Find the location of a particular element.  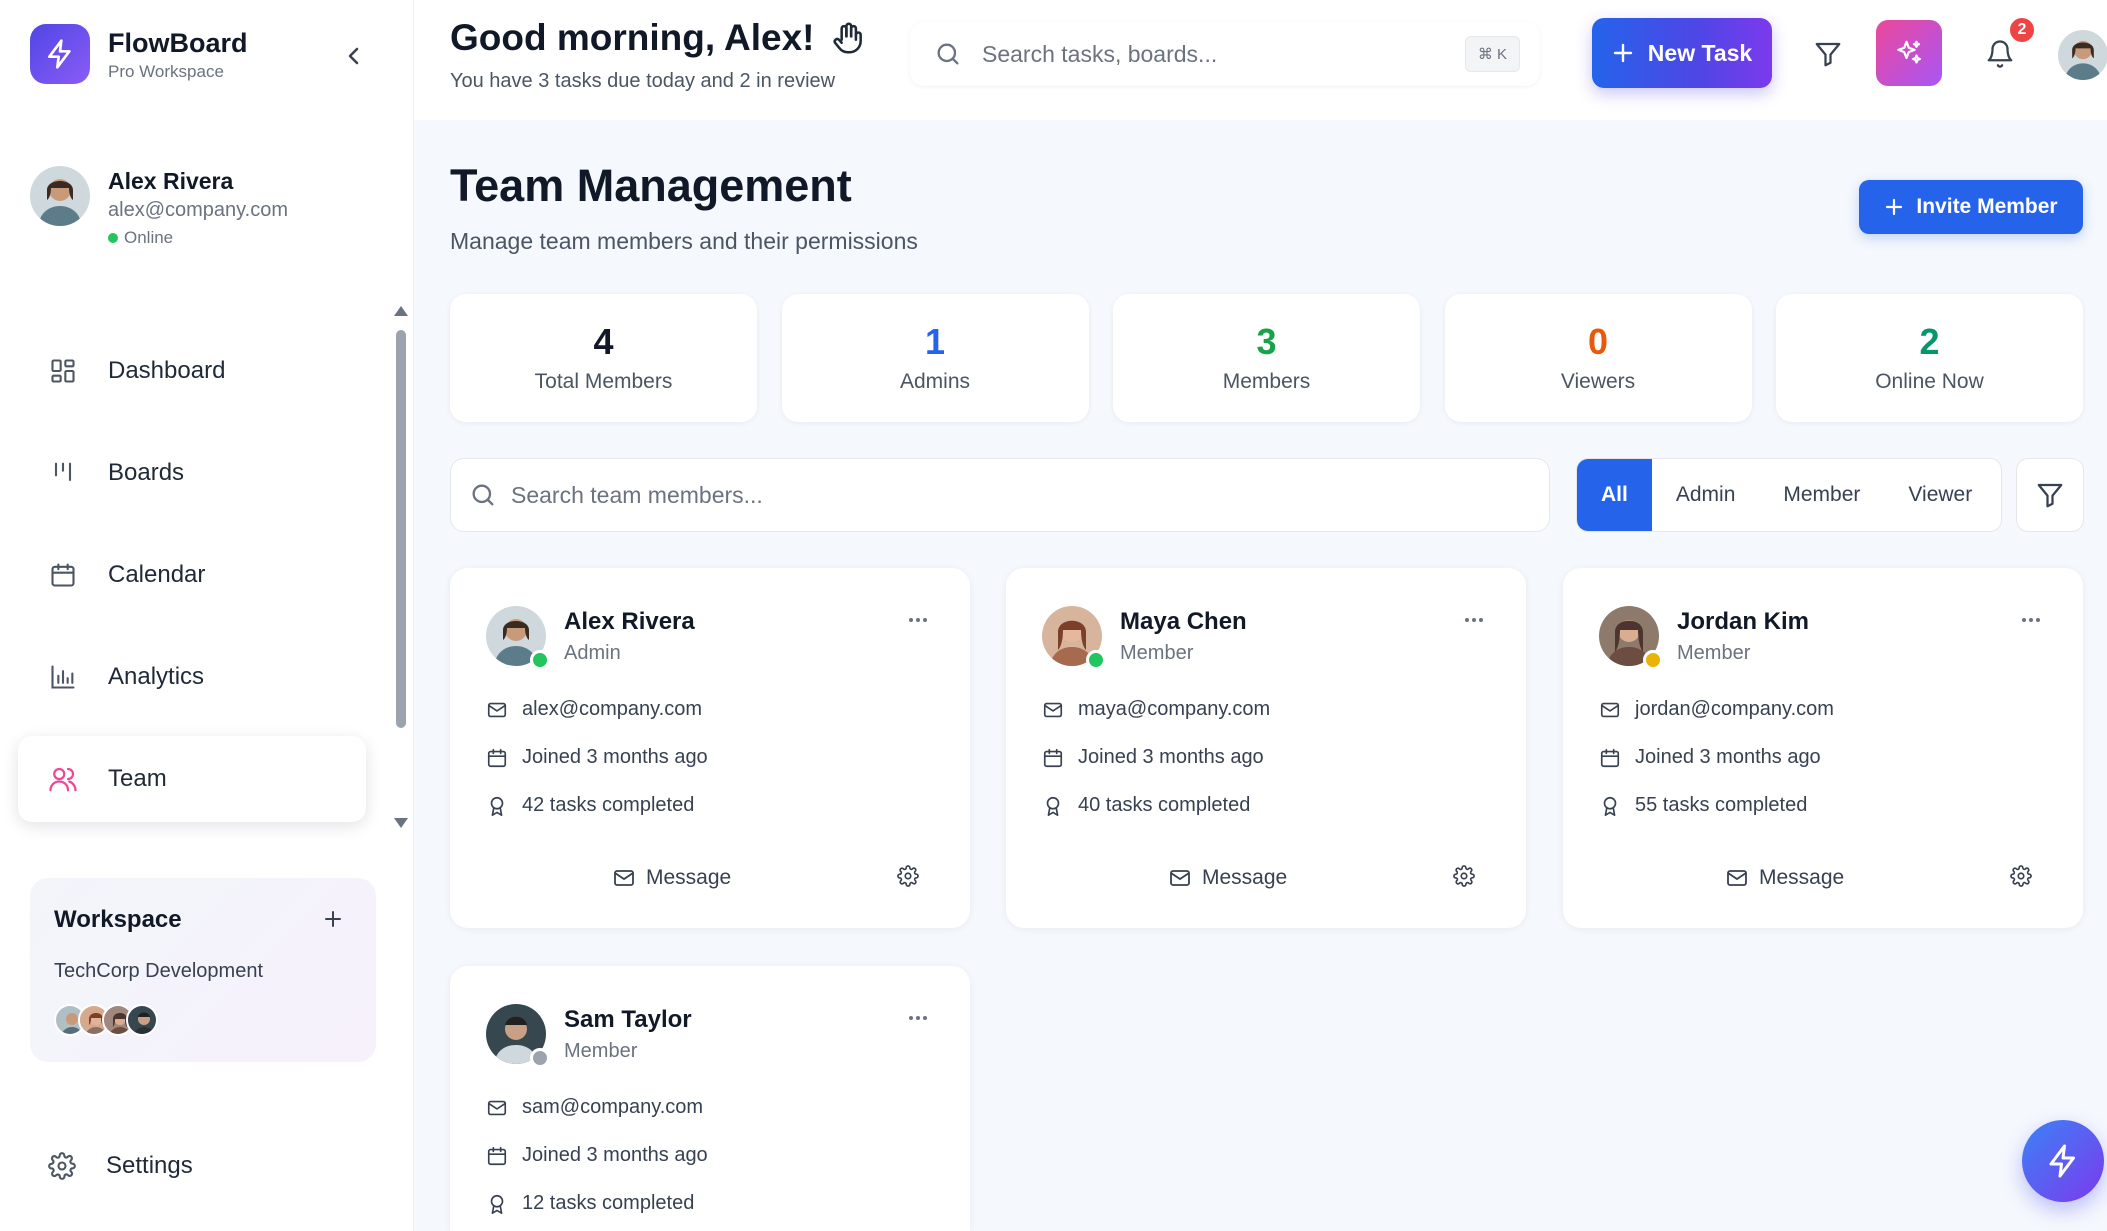

sidebar-item-settings: Settings is located at coordinates (120, 1166).